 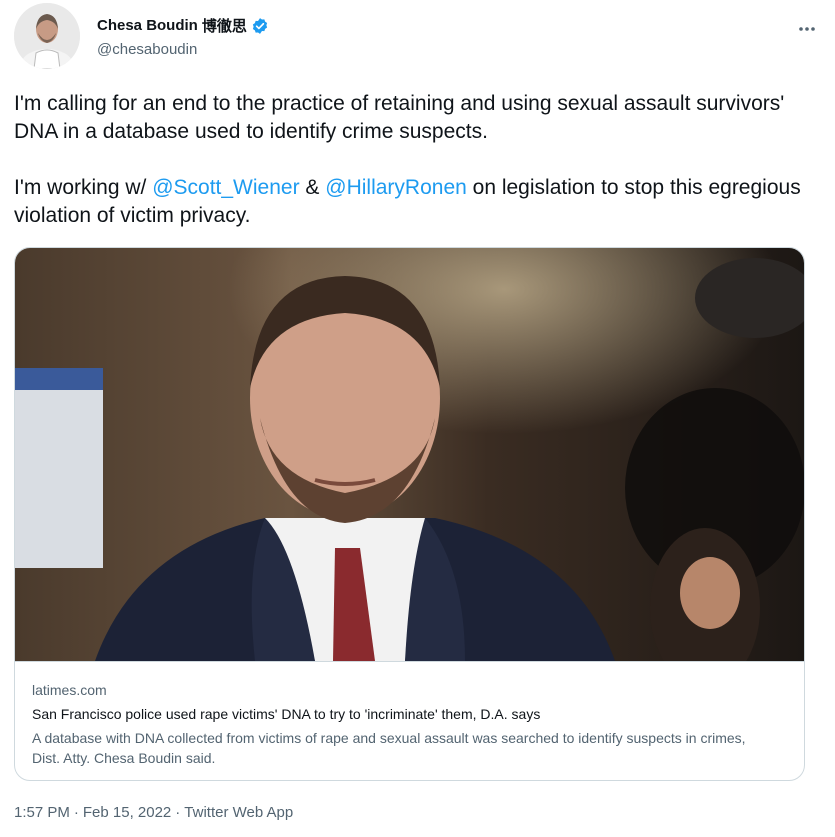 I want to click on card-domain: latimes.com, so click(x=69, y=690).